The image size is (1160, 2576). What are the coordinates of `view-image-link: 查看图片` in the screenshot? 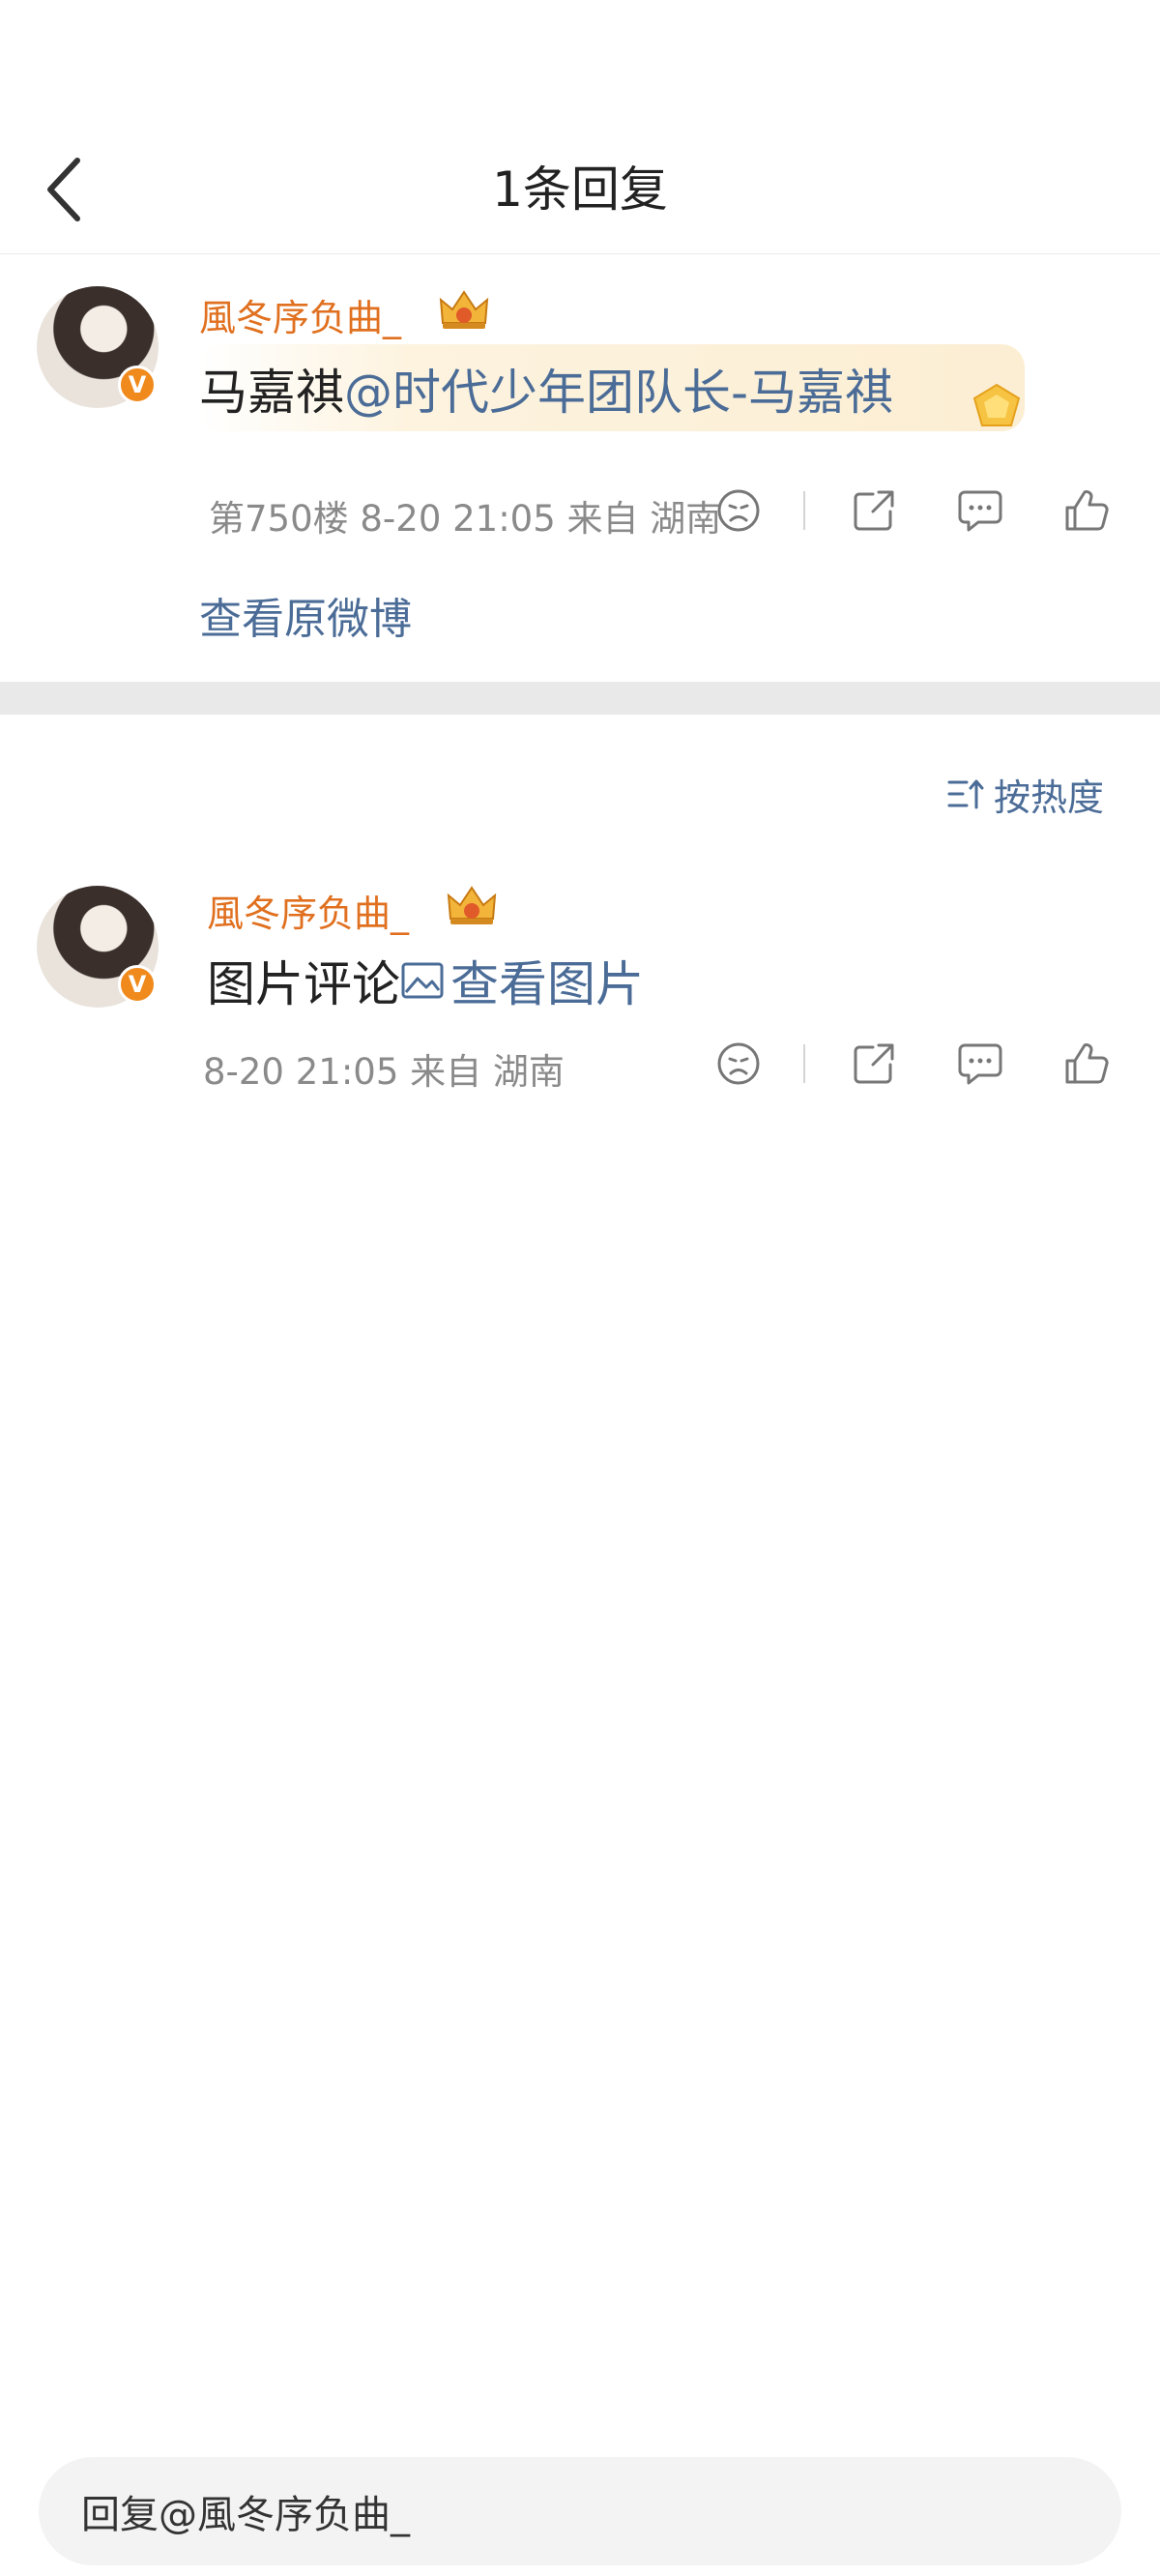 It's located at (522, 980).